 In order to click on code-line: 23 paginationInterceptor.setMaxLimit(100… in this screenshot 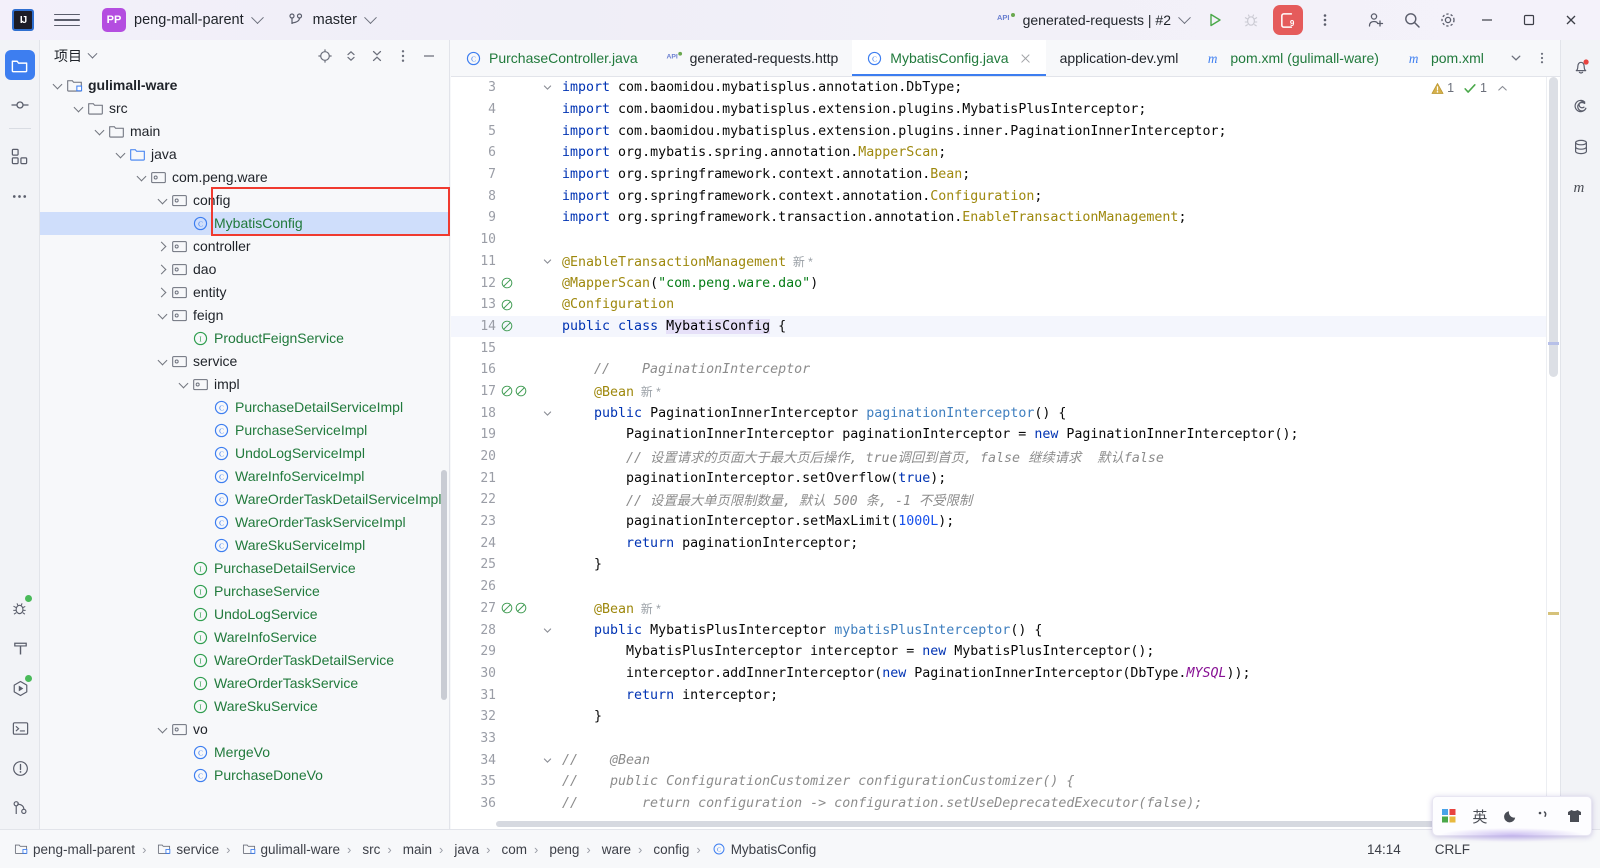, I will do `click(1005, 522)`.